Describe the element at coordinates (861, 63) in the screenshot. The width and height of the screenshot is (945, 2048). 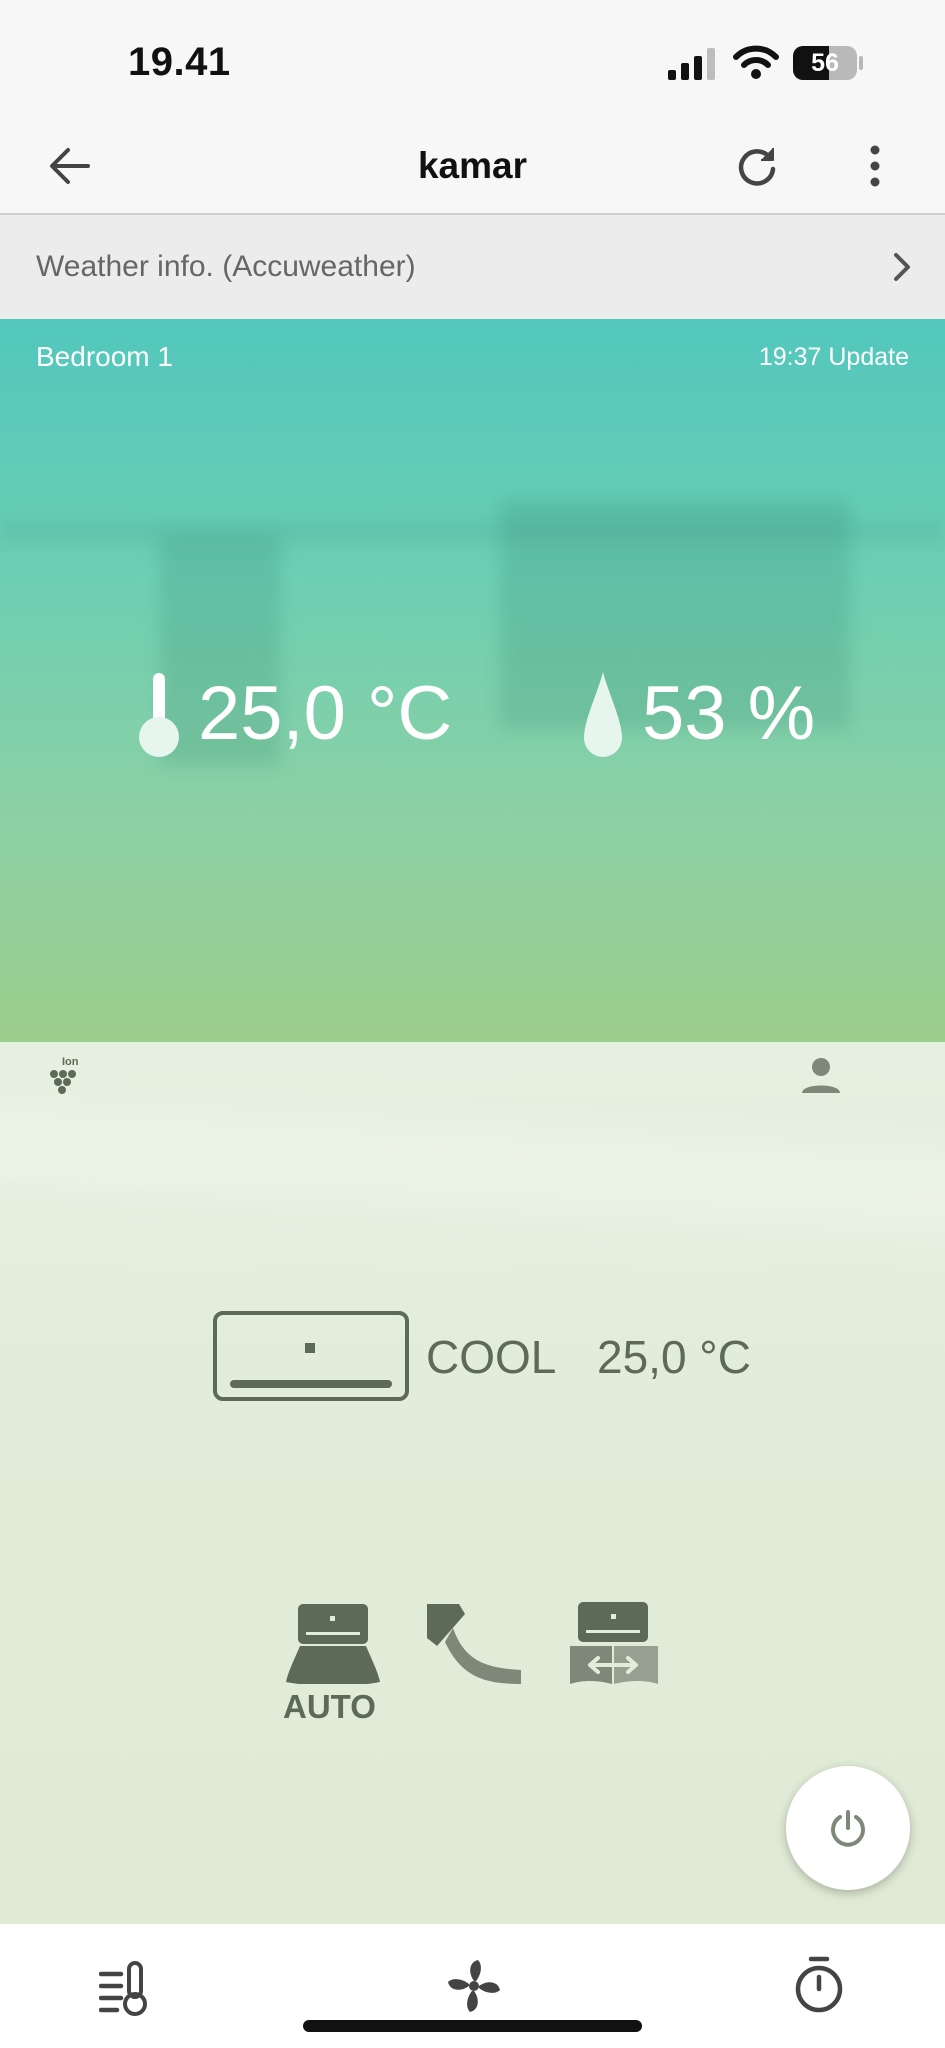
I see `battery-cap` at that location.